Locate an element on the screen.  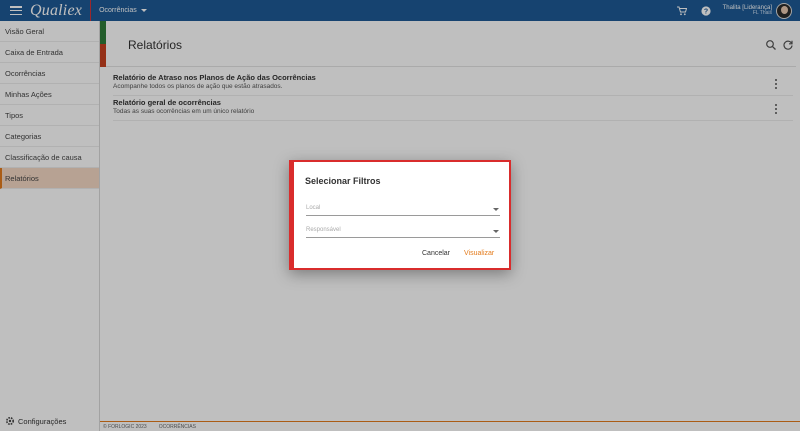
local-select: Local is located at coordinates (403, 209).